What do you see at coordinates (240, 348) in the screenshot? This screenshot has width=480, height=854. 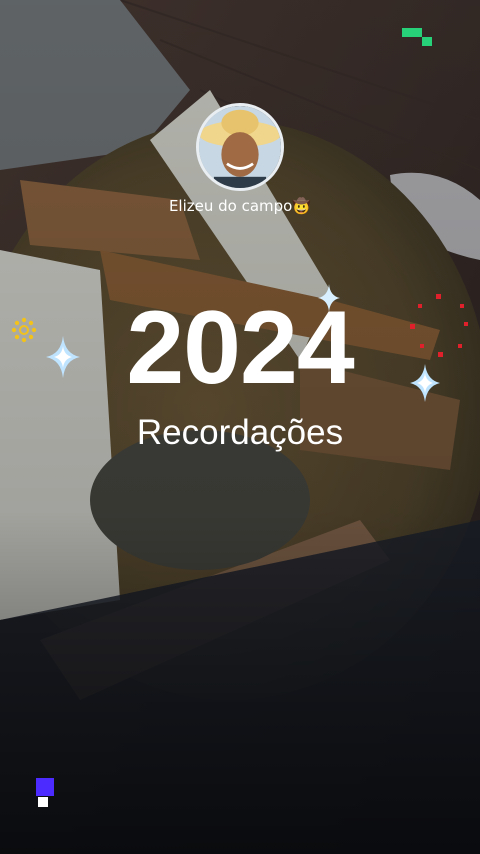 I see `year-title: 2024` at bounding box center [240, 348].